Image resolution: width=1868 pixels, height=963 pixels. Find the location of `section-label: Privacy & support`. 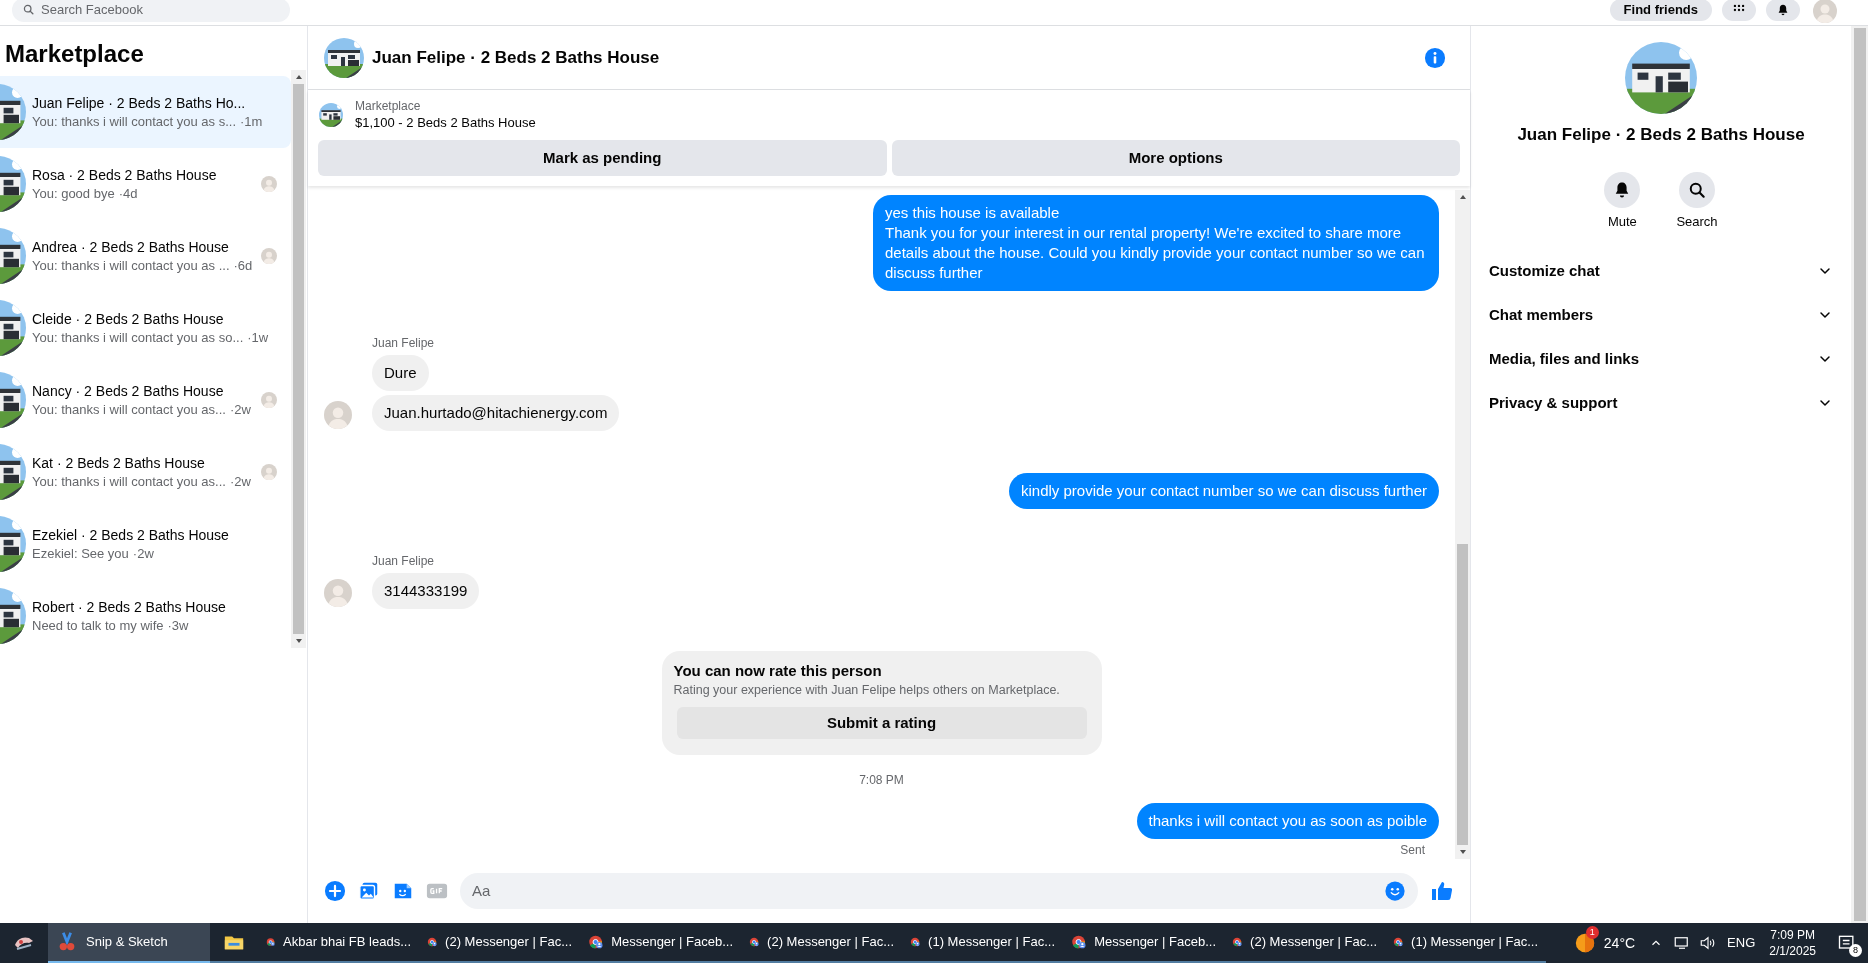

section-label: Privacy & support is located at coordinates (1554, 402).